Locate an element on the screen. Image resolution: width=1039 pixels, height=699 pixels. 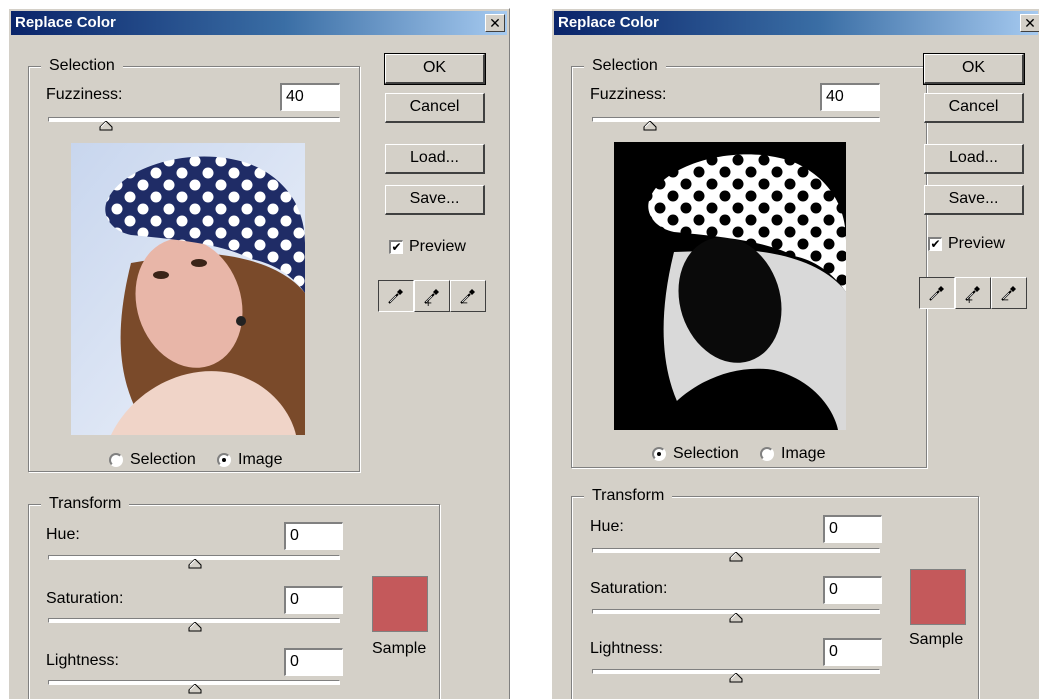
preview-mask is located at coordinates (730, 286).